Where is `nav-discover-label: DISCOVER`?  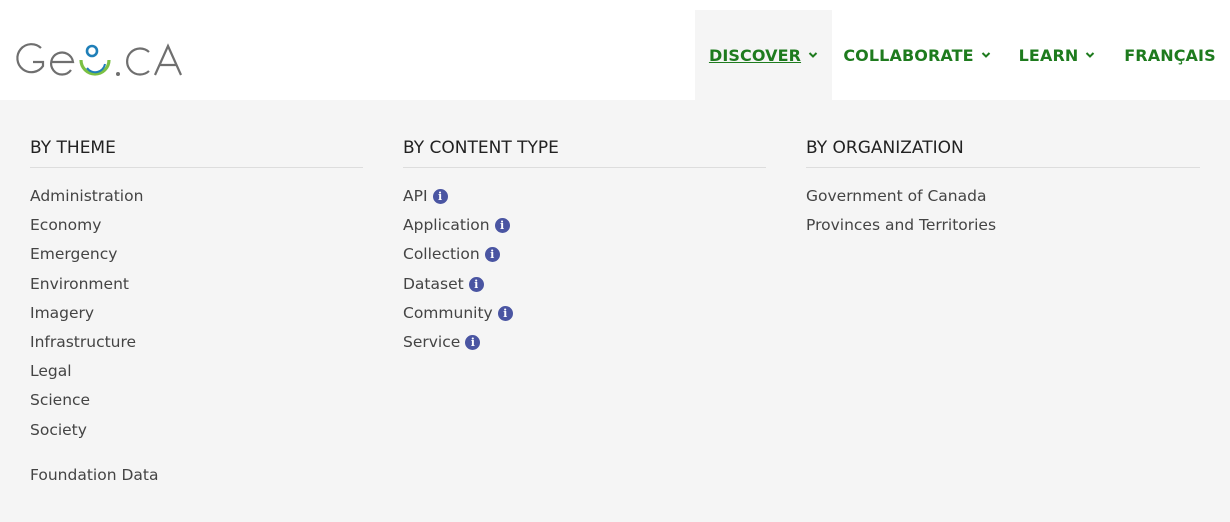 nav-discover-label: DISCOVER is located at coordinates (755, 55).